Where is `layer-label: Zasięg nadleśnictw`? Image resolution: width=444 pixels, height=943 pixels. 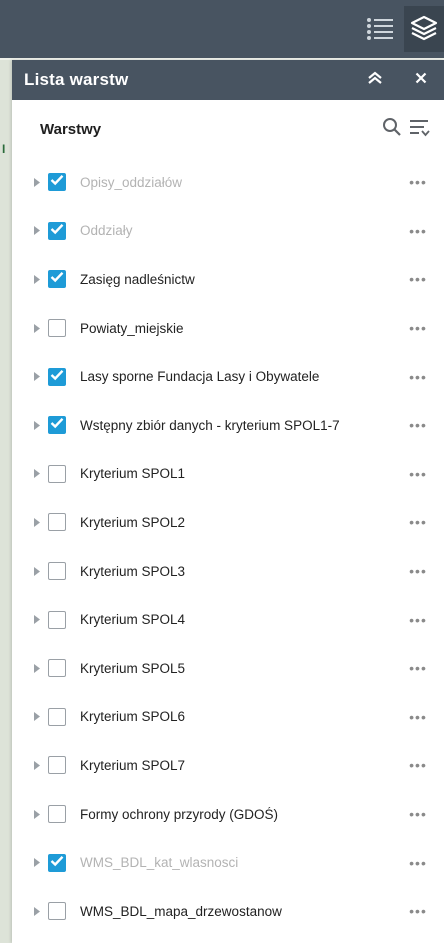 layer-label: Zasięg nadleśnictw is located at coordinates (137, 279).